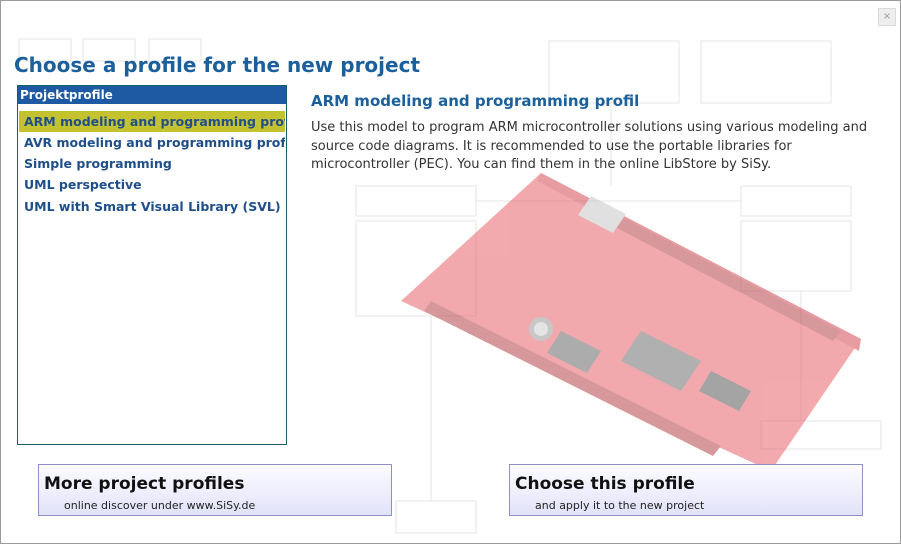 Image resolution: width=901 pixels, height=544 pixels. I want to click on page-title: Choose a profile for the new project, so click(217, 65).